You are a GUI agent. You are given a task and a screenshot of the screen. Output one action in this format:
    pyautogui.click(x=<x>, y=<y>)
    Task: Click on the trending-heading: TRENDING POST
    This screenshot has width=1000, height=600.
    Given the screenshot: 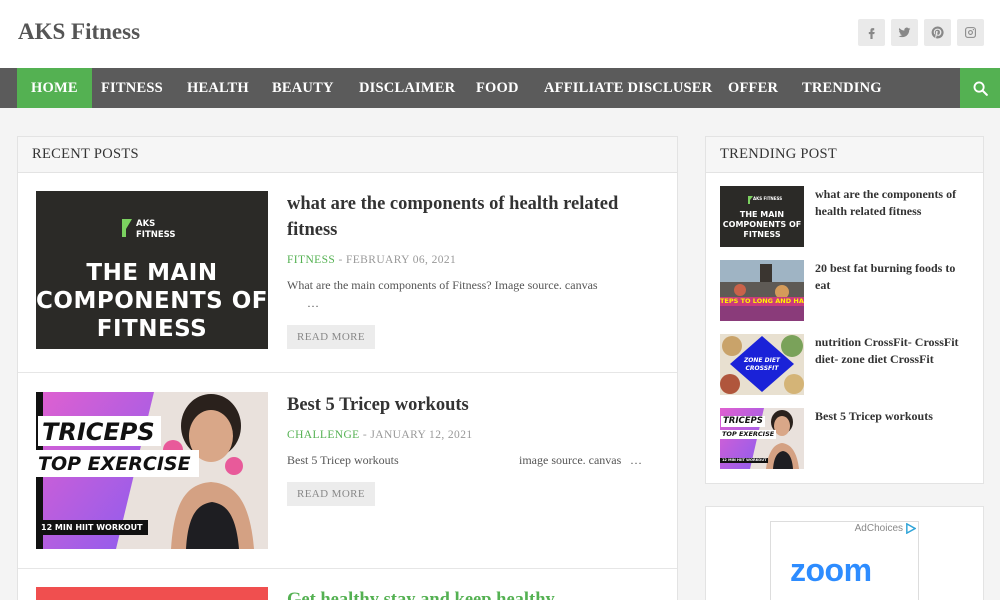 What is the action you would take?
    pyautogui.click(x=844, y=155)
    